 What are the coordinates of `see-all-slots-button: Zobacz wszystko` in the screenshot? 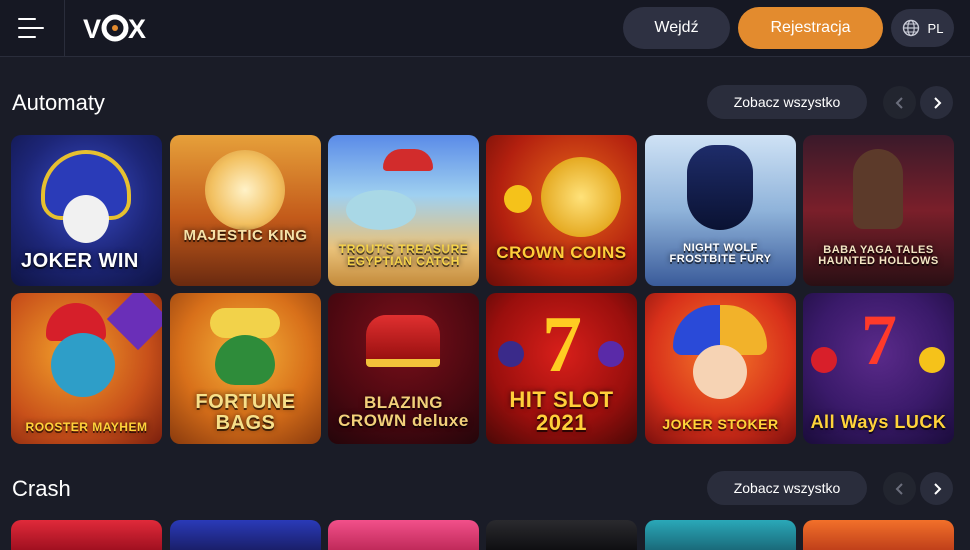 It's located at (787, 102).